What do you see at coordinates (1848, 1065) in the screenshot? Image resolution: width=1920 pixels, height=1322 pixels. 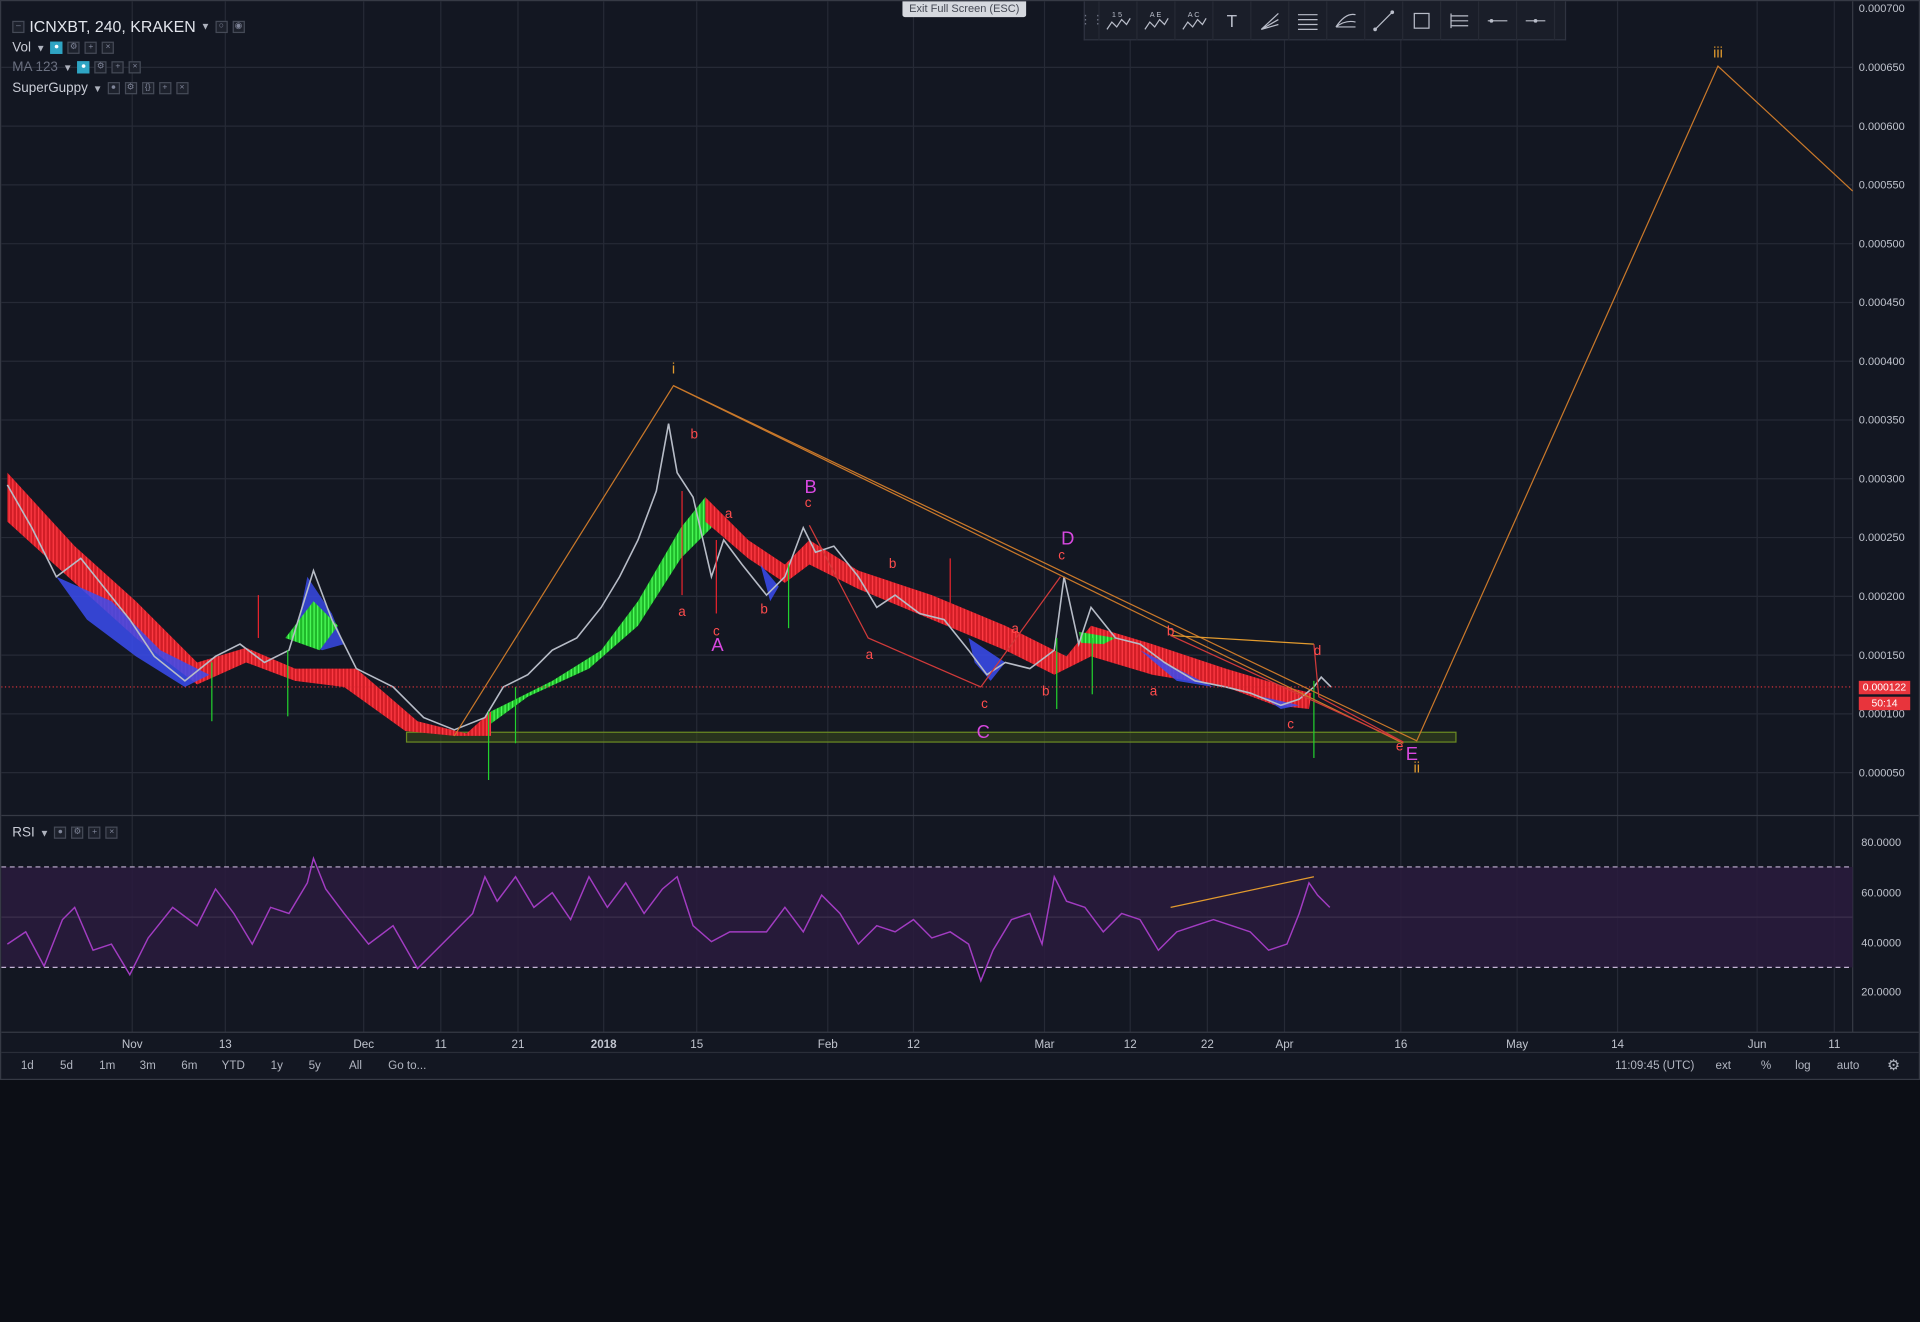 I see `auto-toggle: auto` at bounding box center [1848, 1065].